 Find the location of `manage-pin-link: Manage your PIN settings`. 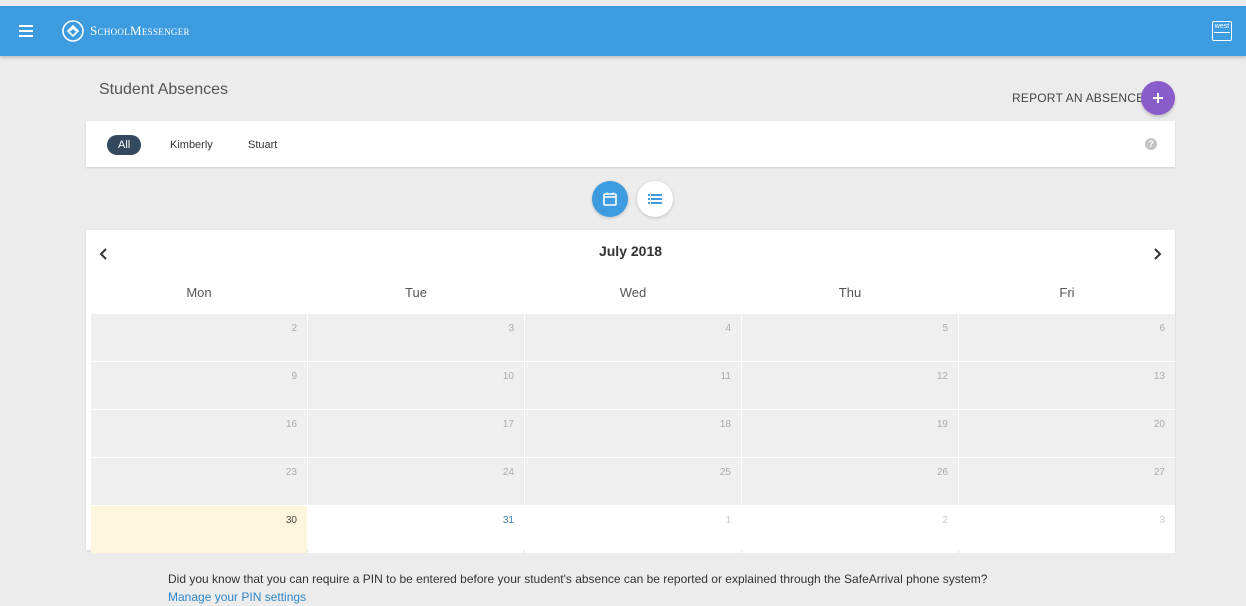

manage-pin-link: Manage your PIN settings is located at coordinates (237, 597).